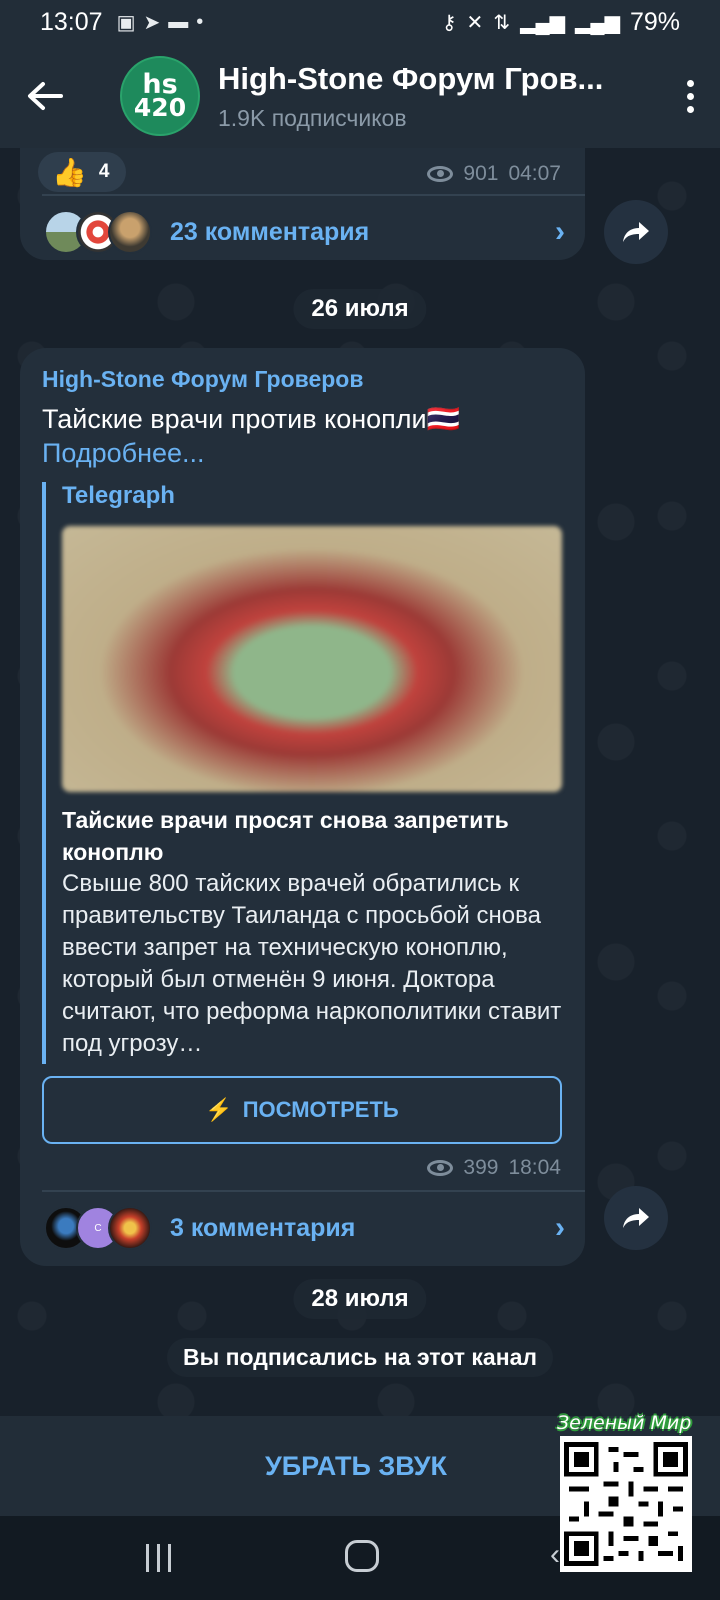 The image size is (720, 1600). Describe the element at coordinates (360, 1357) in the screenshot. I see `service-message: Вы подписались на этот канал` at that location.